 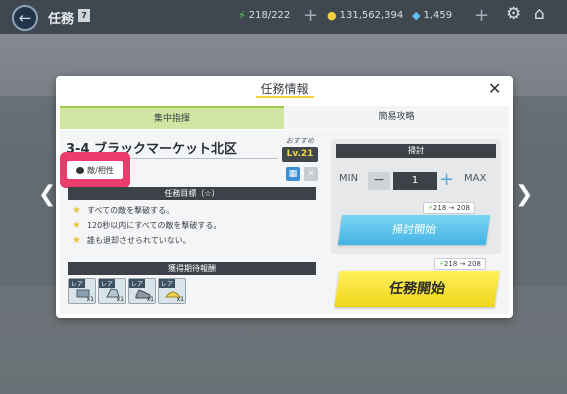 I want to click on objective-item: ★ 誰も退却させられていない。, so click(x=131, y=240).